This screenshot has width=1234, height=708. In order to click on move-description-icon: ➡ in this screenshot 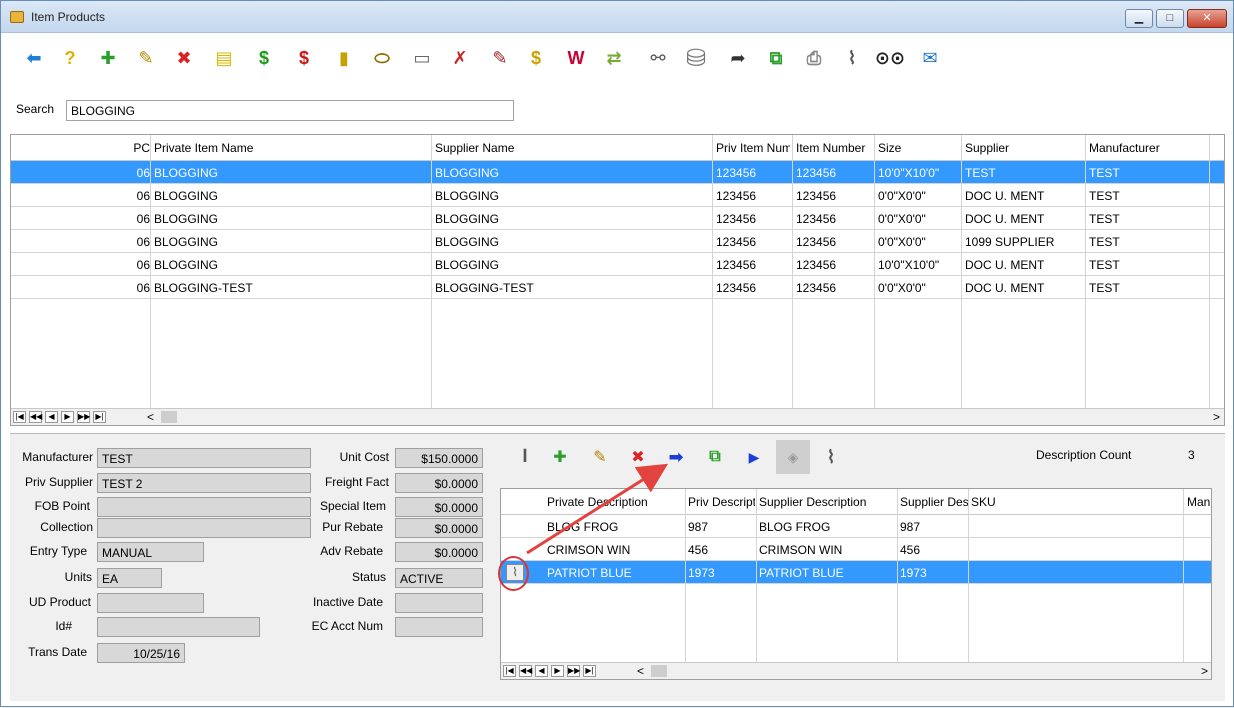, I will do `click(676, 457)`.